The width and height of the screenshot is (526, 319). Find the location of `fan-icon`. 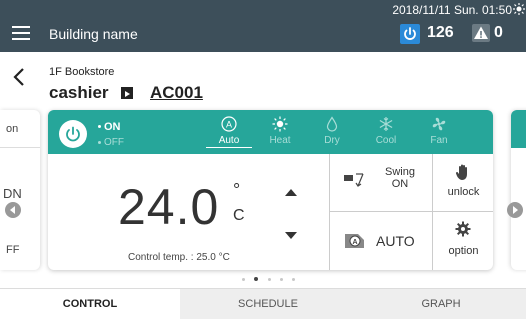

fan-icon is located at coordinates (439, 124).